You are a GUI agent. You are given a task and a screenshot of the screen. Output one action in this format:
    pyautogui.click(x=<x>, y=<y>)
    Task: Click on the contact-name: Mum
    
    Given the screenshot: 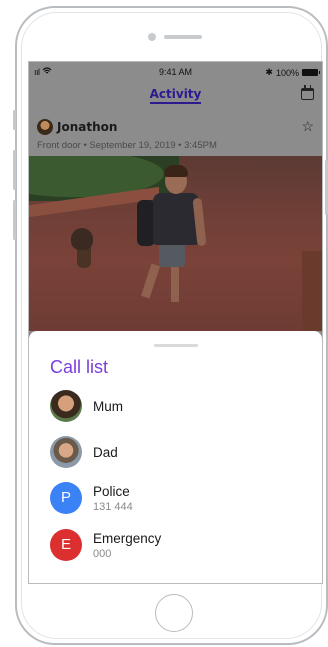 What is the action you would take?
    pyautogui.click(x=108, y=406)
    